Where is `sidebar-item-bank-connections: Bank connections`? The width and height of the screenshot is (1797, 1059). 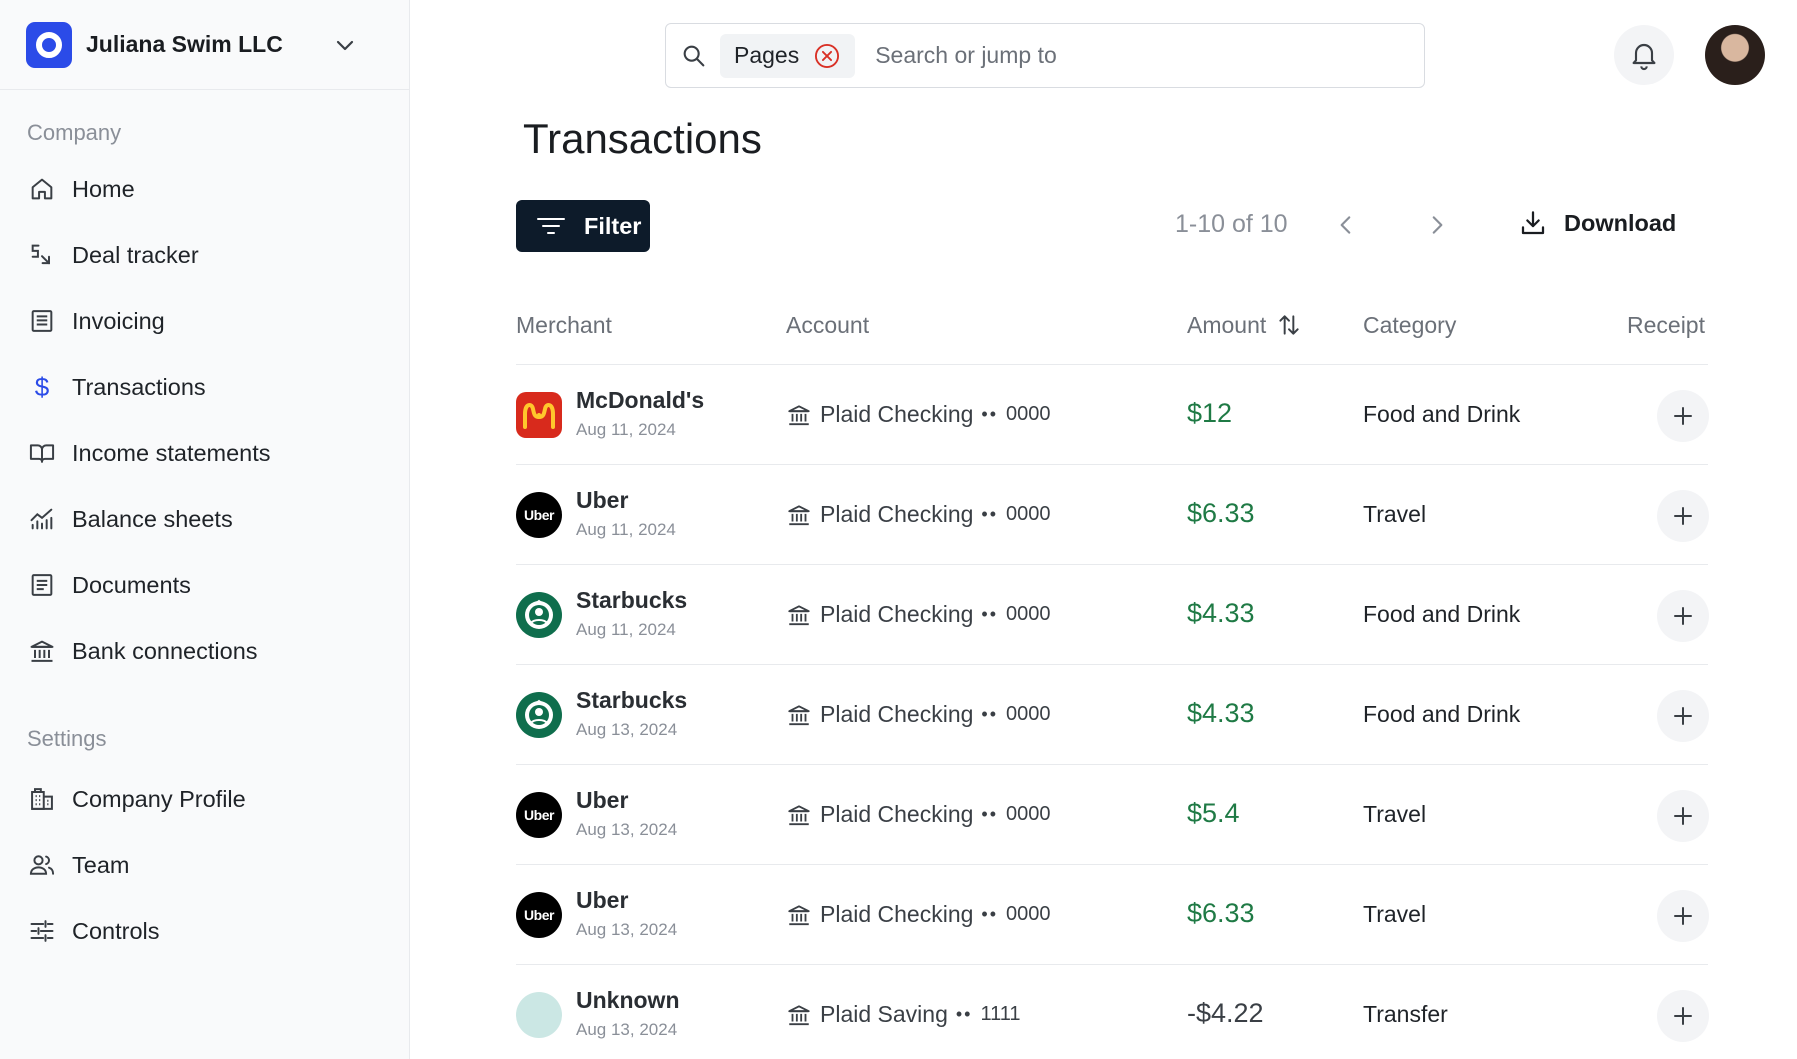
sidebar-item-bank-connections: Bank connections is located at coordinates (204, 651).